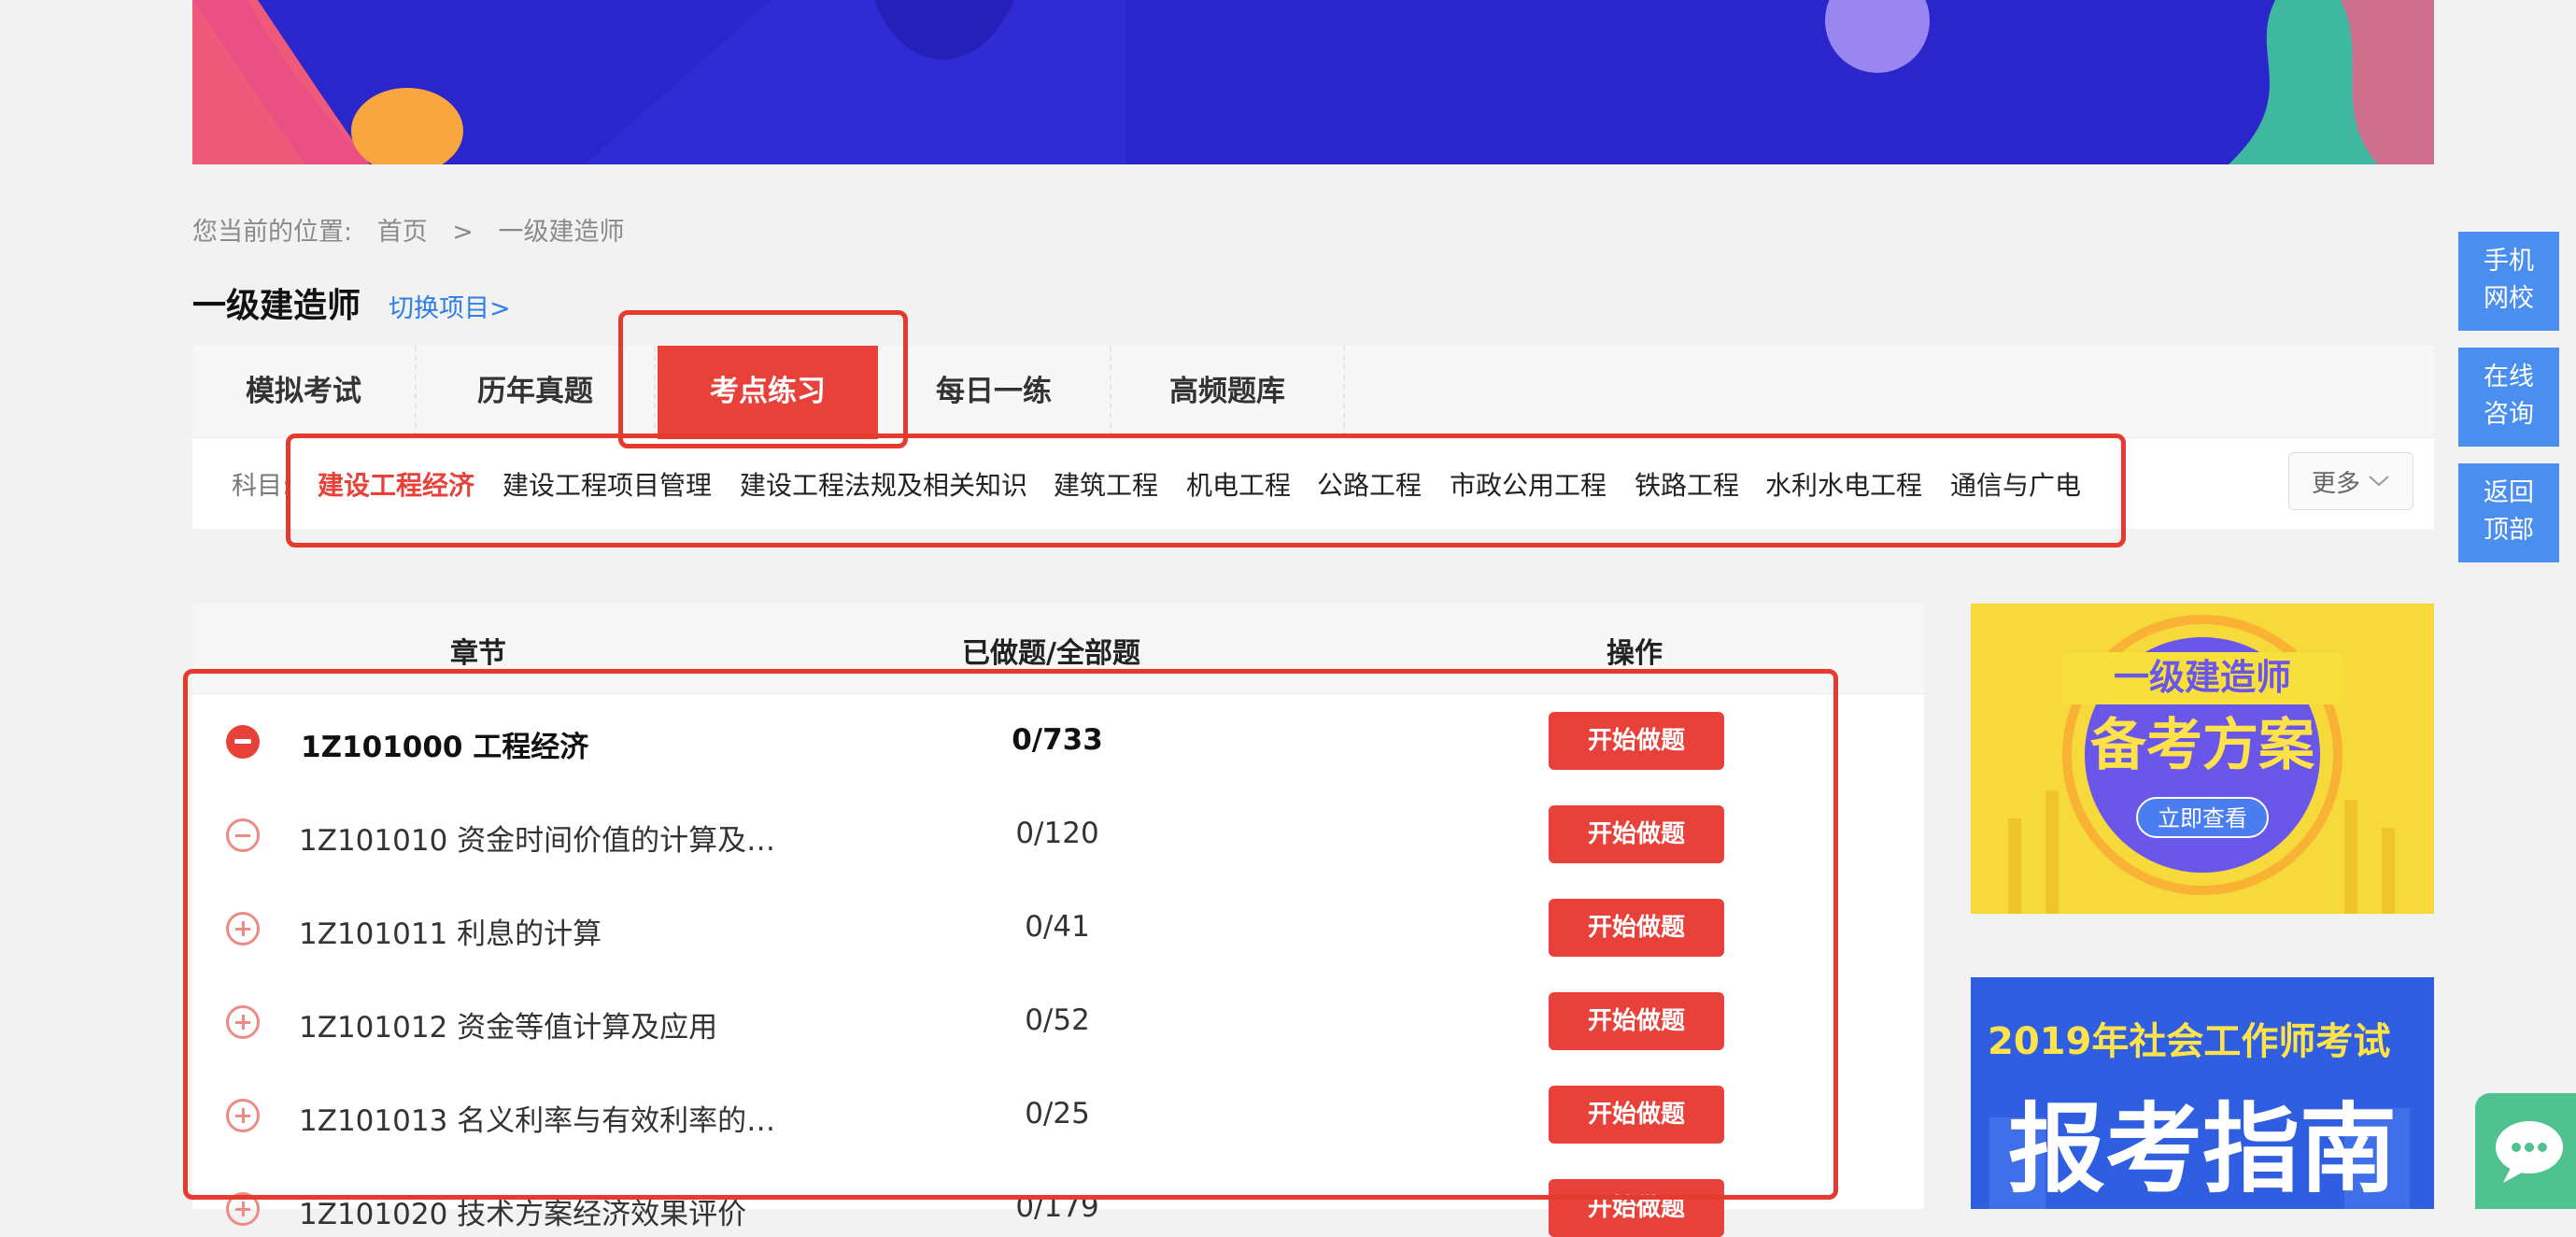  I want to click on breadcrumb: 您当前的位置: 首页 > 一级建造师, so click(417, 229).